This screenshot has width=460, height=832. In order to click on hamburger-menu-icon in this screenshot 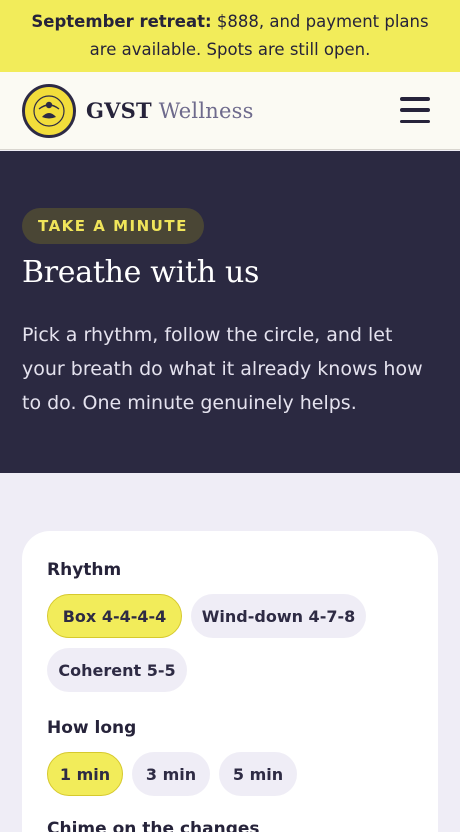, I will do `click(415, 110)`.